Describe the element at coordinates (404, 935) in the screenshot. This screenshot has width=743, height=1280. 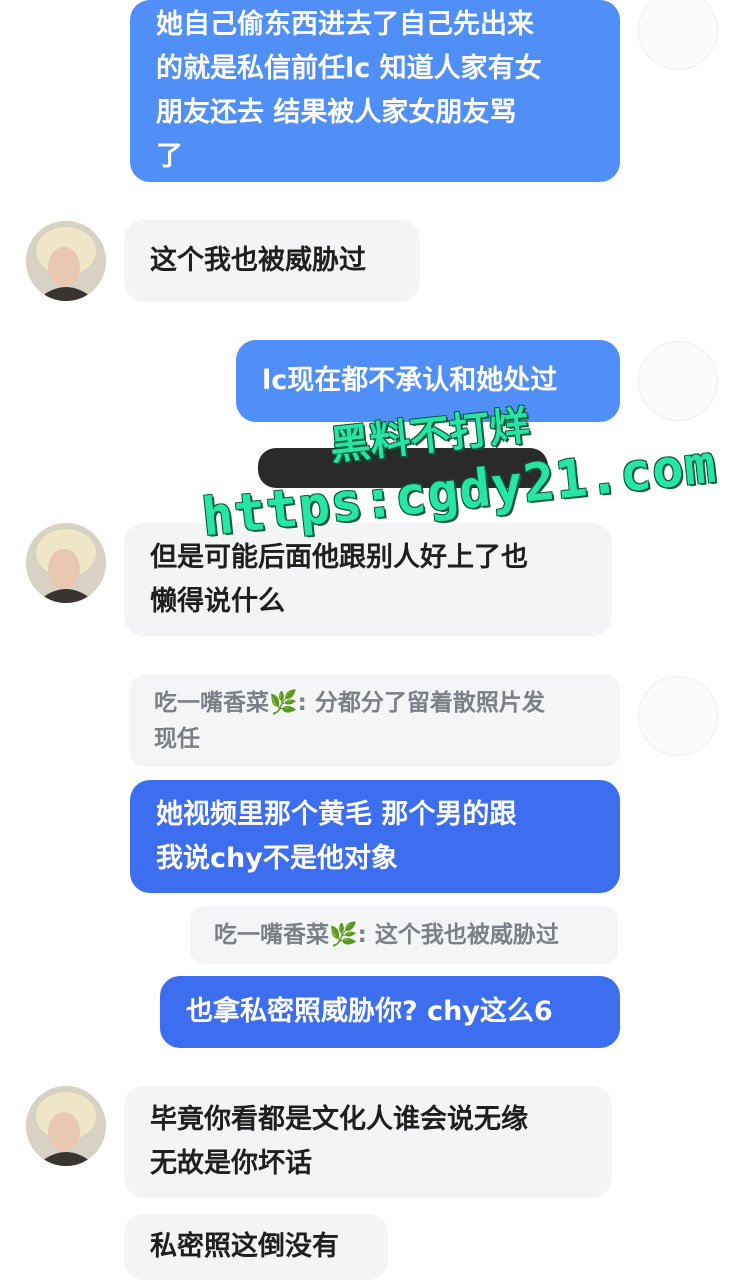
I see `quoted-reply: 吃一嘴香菜🌿: 这个我也被威胁过` at that location.